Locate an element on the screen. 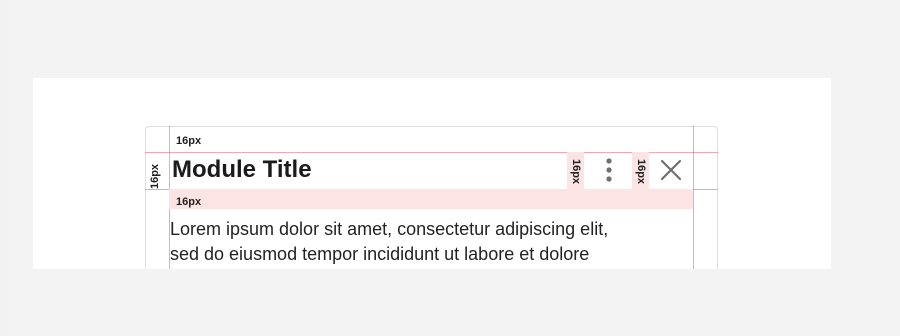 This screenshot has height=336, width=900. more-vertical-icon is located at coordinates (609, 170).